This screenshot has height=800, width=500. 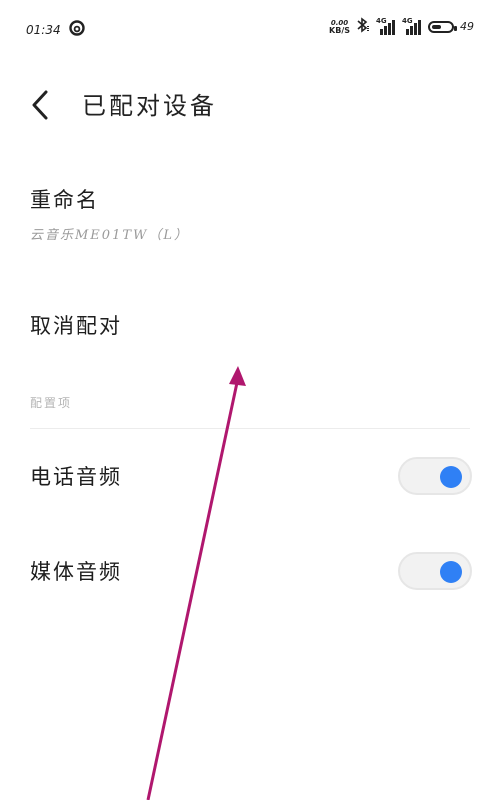 What do you see at coordinates (149, 106) in the screenshot?
I see `page-title: 已配对设备` at bounding box center [149, 106].